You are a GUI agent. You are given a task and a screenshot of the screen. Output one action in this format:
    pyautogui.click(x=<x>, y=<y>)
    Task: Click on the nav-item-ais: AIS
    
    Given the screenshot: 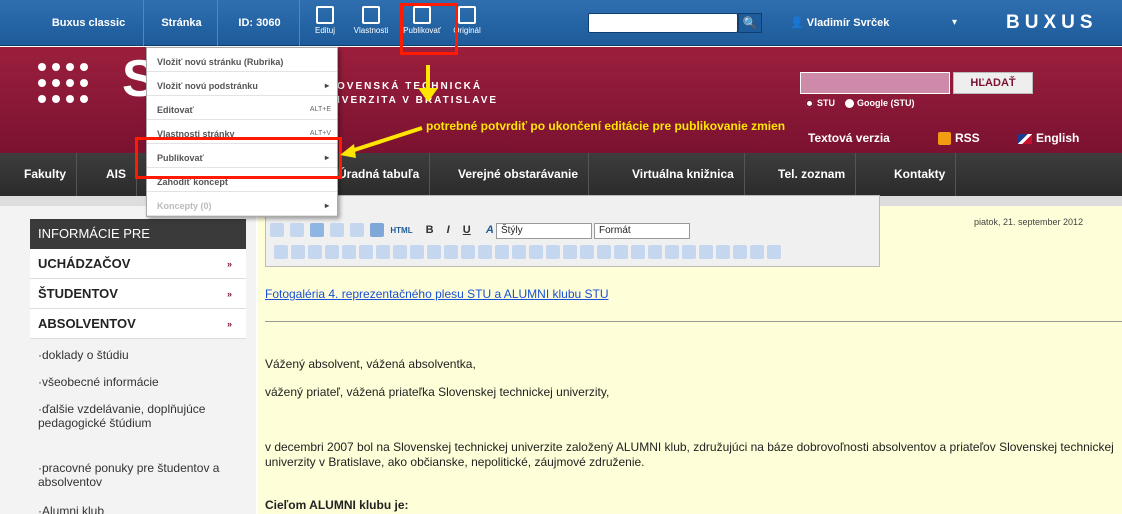 What is the action you would take?
    pyautogui.click(x=117, y=174)
    